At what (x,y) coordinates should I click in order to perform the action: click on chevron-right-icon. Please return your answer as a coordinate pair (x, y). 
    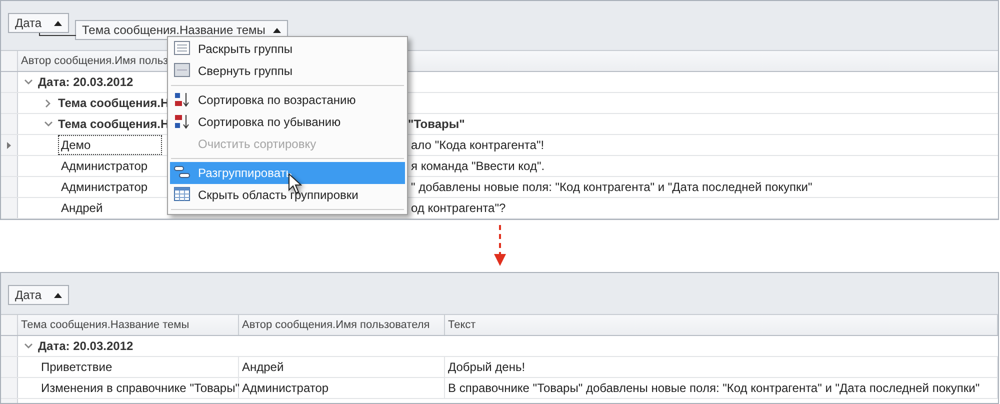
    Looking at the image, I should click on (48, 103).